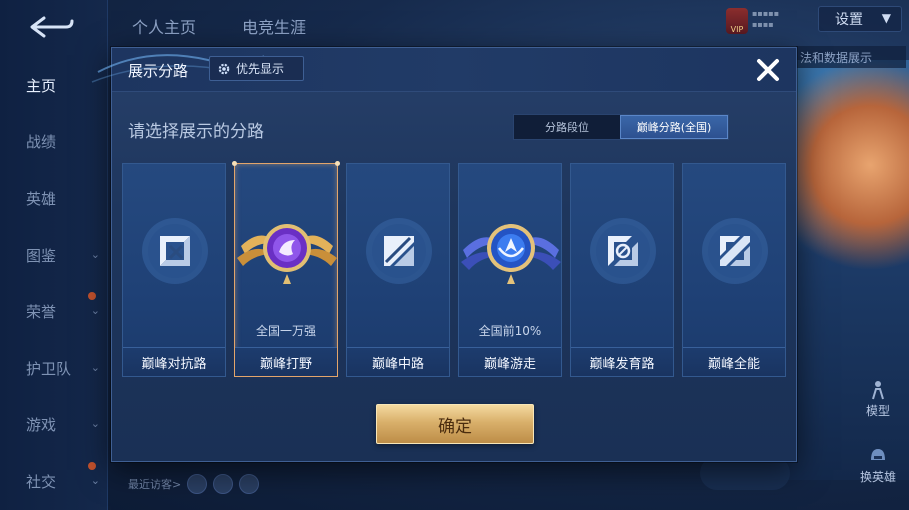  What do you see at coordinates (196, 132) in the screenshot?
I see `dialog-subtitle: 请选择展示的分路` at bounding box center [196, 132].